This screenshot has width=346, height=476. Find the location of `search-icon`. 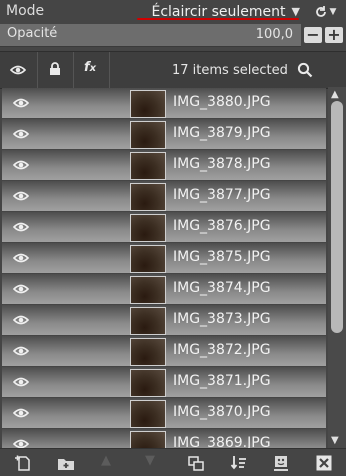

search-icon is located at coordinates (305, 70).